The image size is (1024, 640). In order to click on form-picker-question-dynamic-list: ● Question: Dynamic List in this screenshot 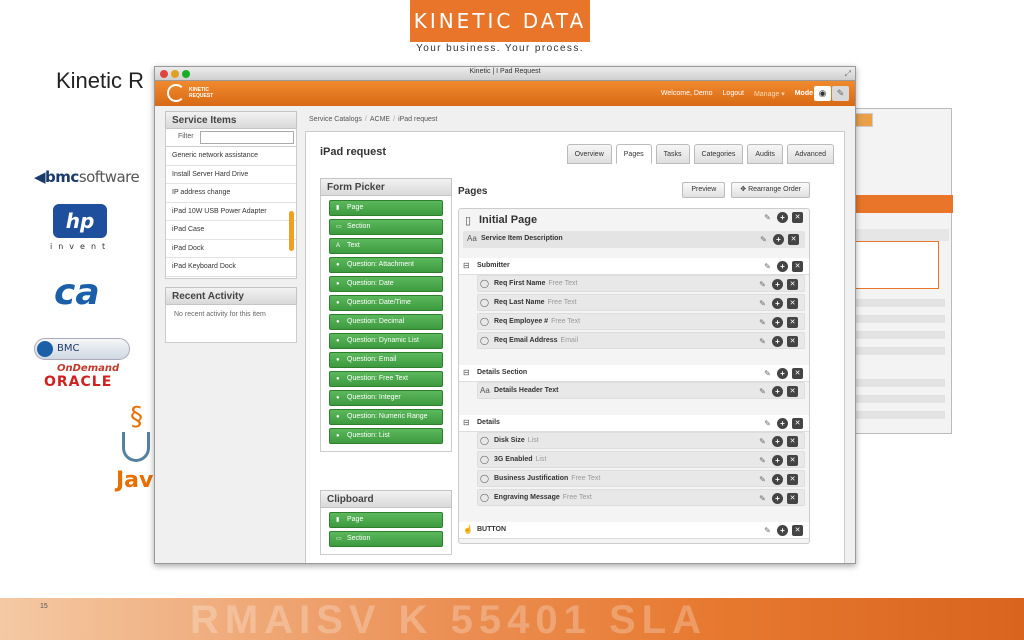, I will do `click(386, 341)`.